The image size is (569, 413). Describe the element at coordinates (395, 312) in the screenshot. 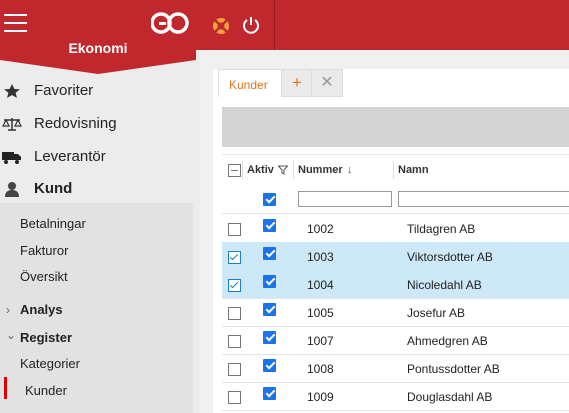

I see `table-row: 1005 Josefur AB` at that location.